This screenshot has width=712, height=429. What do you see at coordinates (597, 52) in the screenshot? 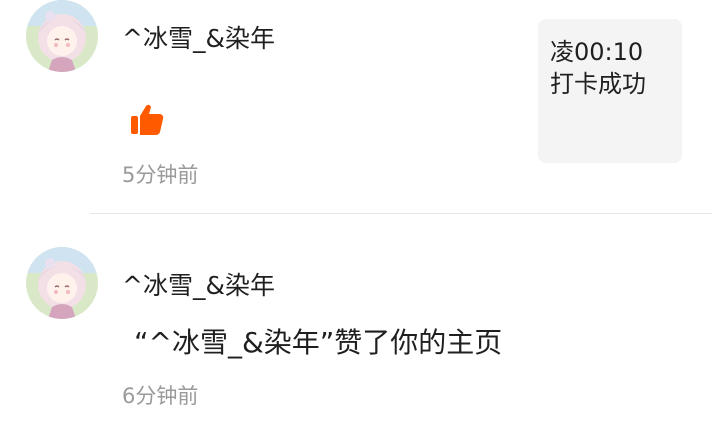
I see `preview-text-line: 凌00:10` at bounding box center [597, 52].